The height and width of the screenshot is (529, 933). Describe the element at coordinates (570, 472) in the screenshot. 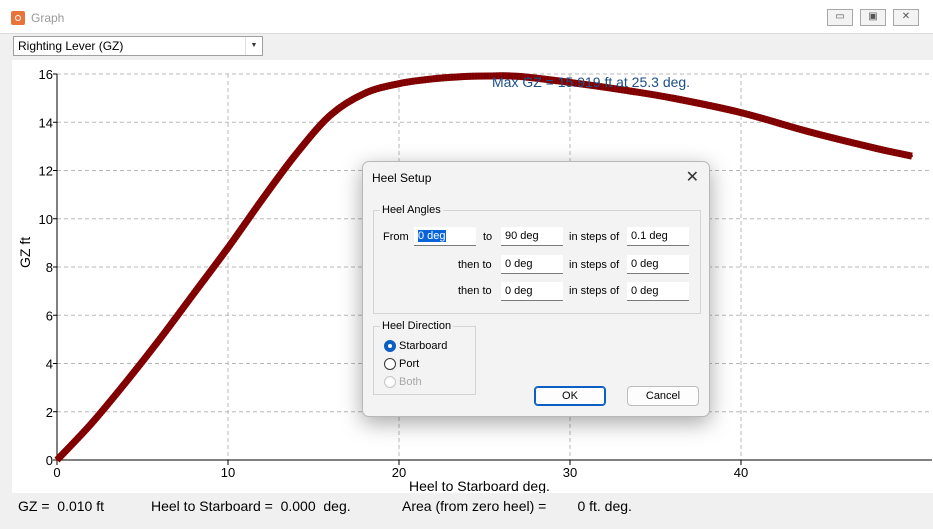

I see `x-tick-label: 30` at that location.